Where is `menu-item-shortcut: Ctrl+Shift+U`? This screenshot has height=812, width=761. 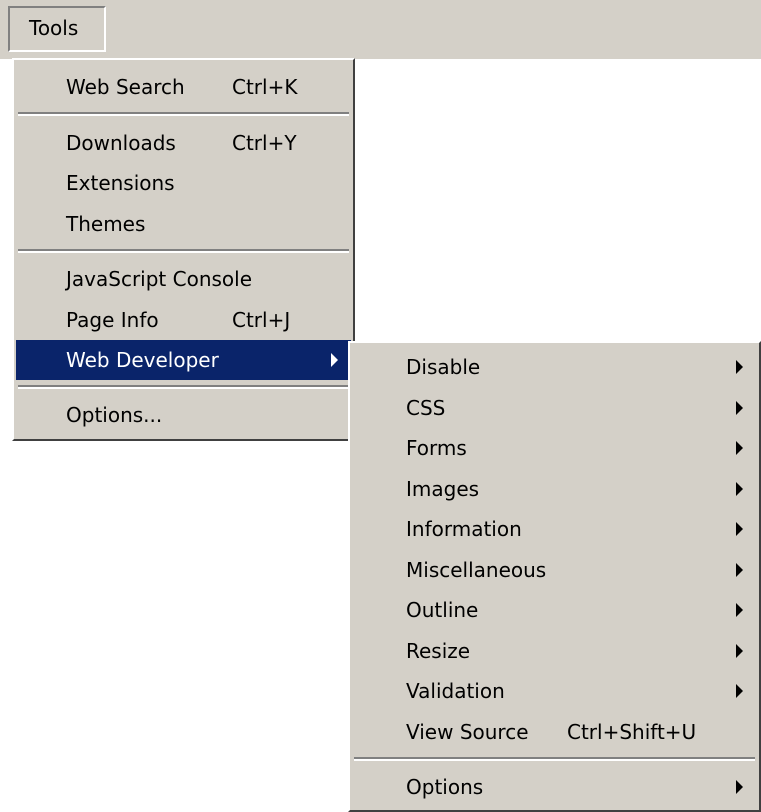 menu-item-shortcut: Ctrl+Shift+U is located at coordinates (632, 732).